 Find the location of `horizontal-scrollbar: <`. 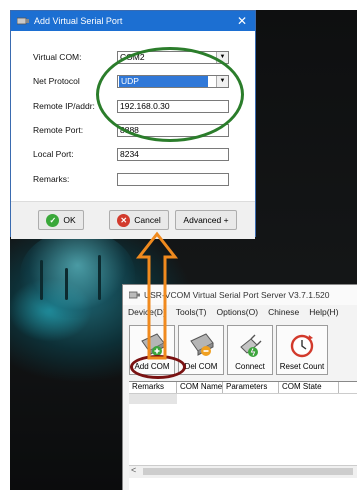

horizontal-scrollbar: < is located at coordinates (243, 471).